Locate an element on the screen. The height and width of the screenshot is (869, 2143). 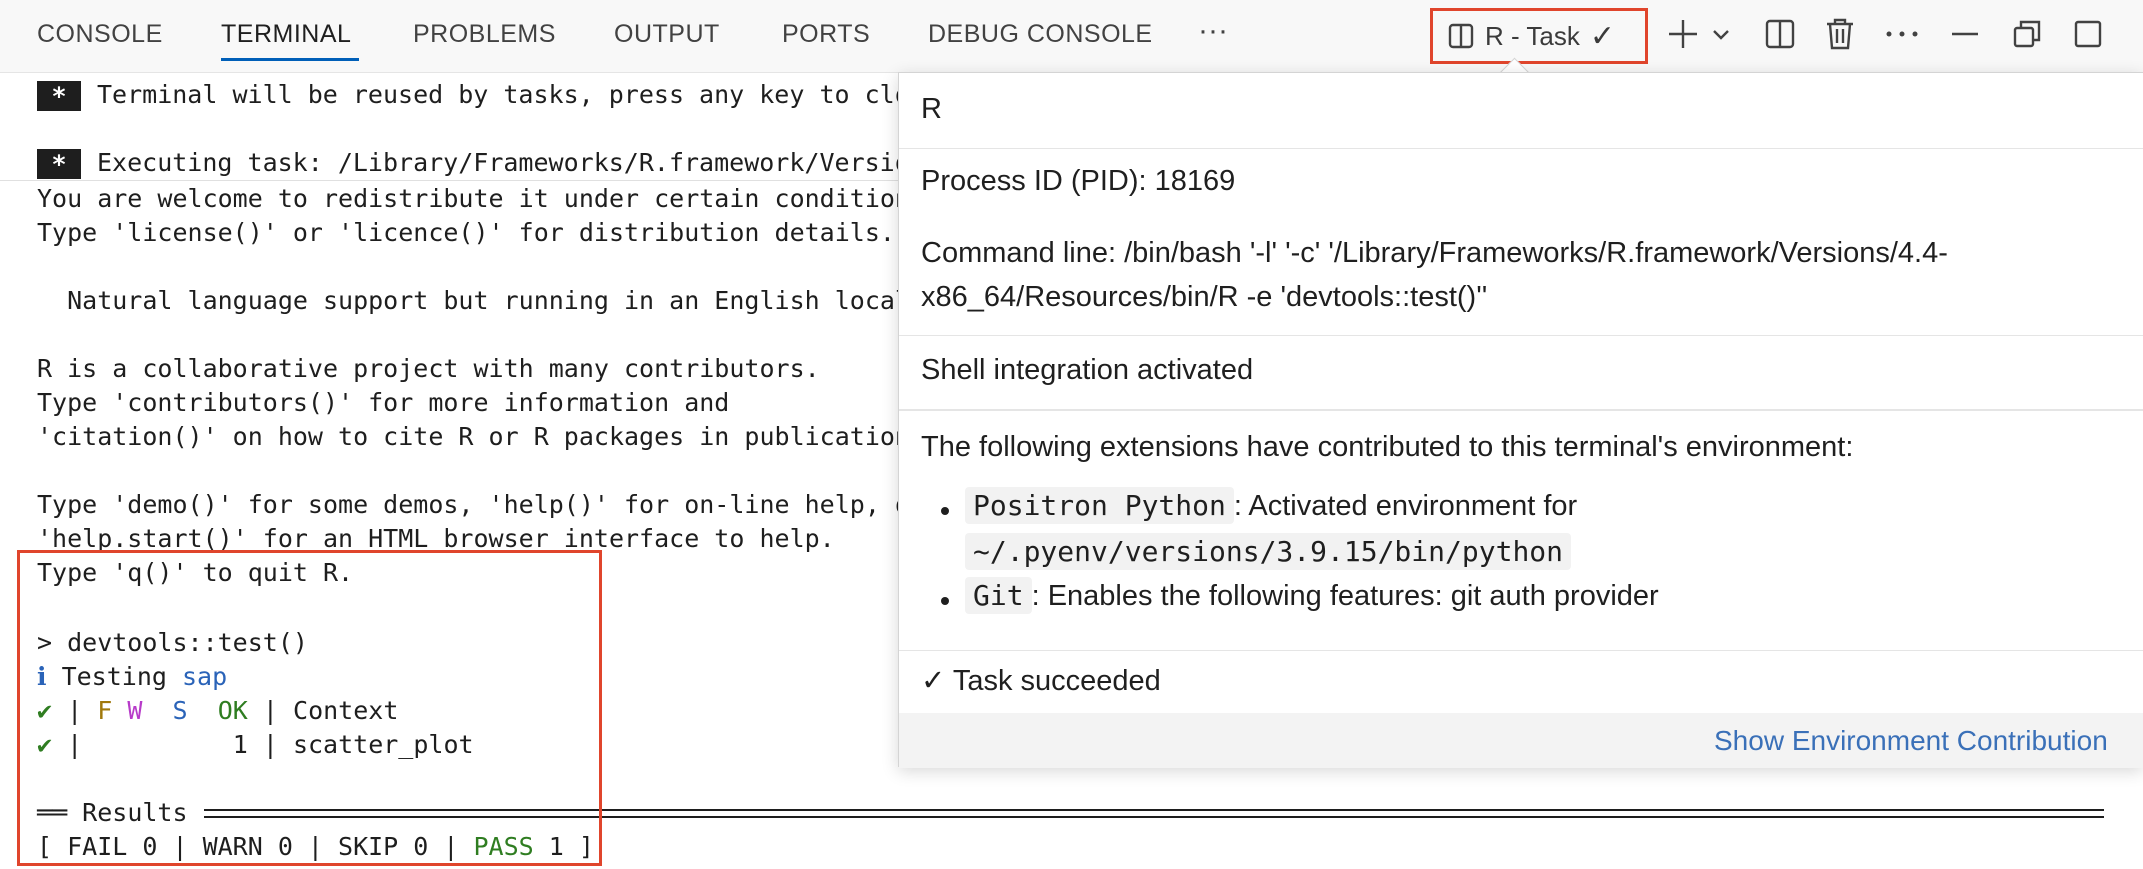
tab-output: OUTPUT is located at coordinates (667, 34).